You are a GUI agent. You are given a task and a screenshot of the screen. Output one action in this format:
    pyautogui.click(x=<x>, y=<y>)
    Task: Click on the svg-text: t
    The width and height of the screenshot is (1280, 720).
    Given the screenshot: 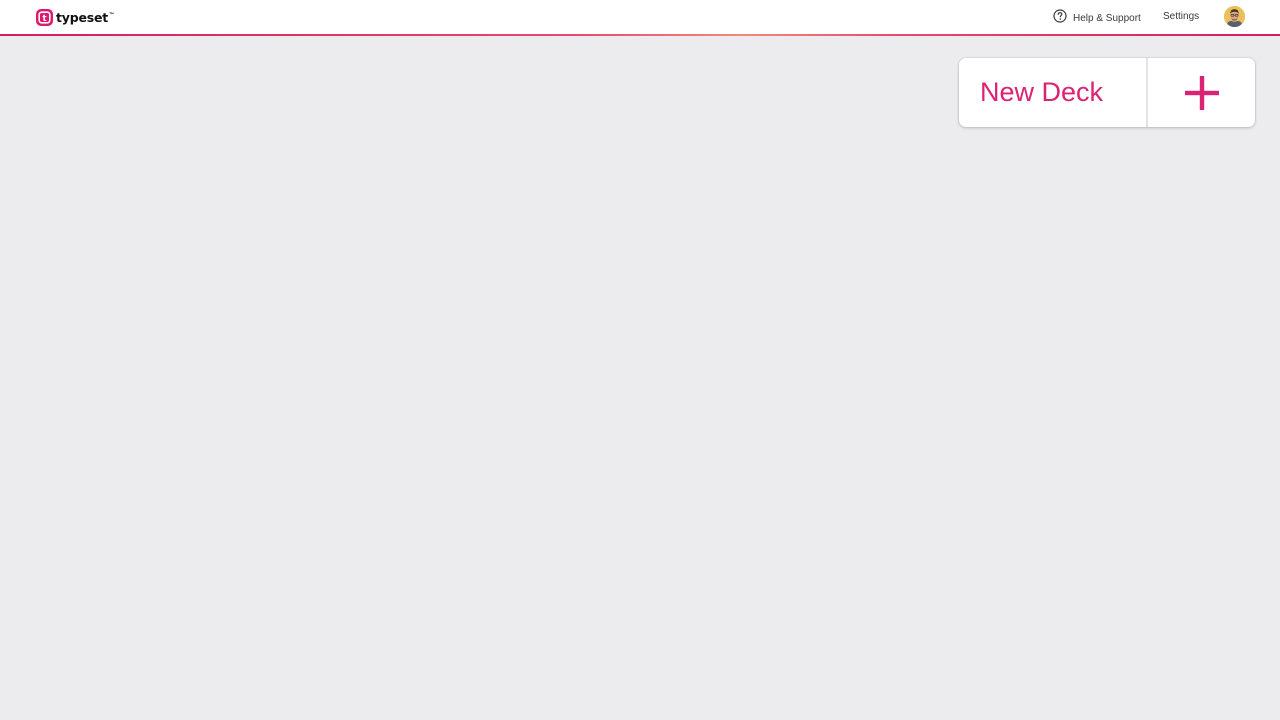 What is the action you would take?
    pyautogui.click(x=44, y=19)
    